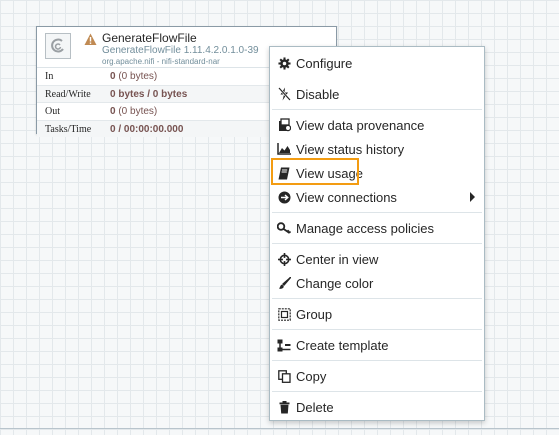 This screenshot has height=435, width=559. I want to click on menu-item-delete: Delete, so click(377, 407).